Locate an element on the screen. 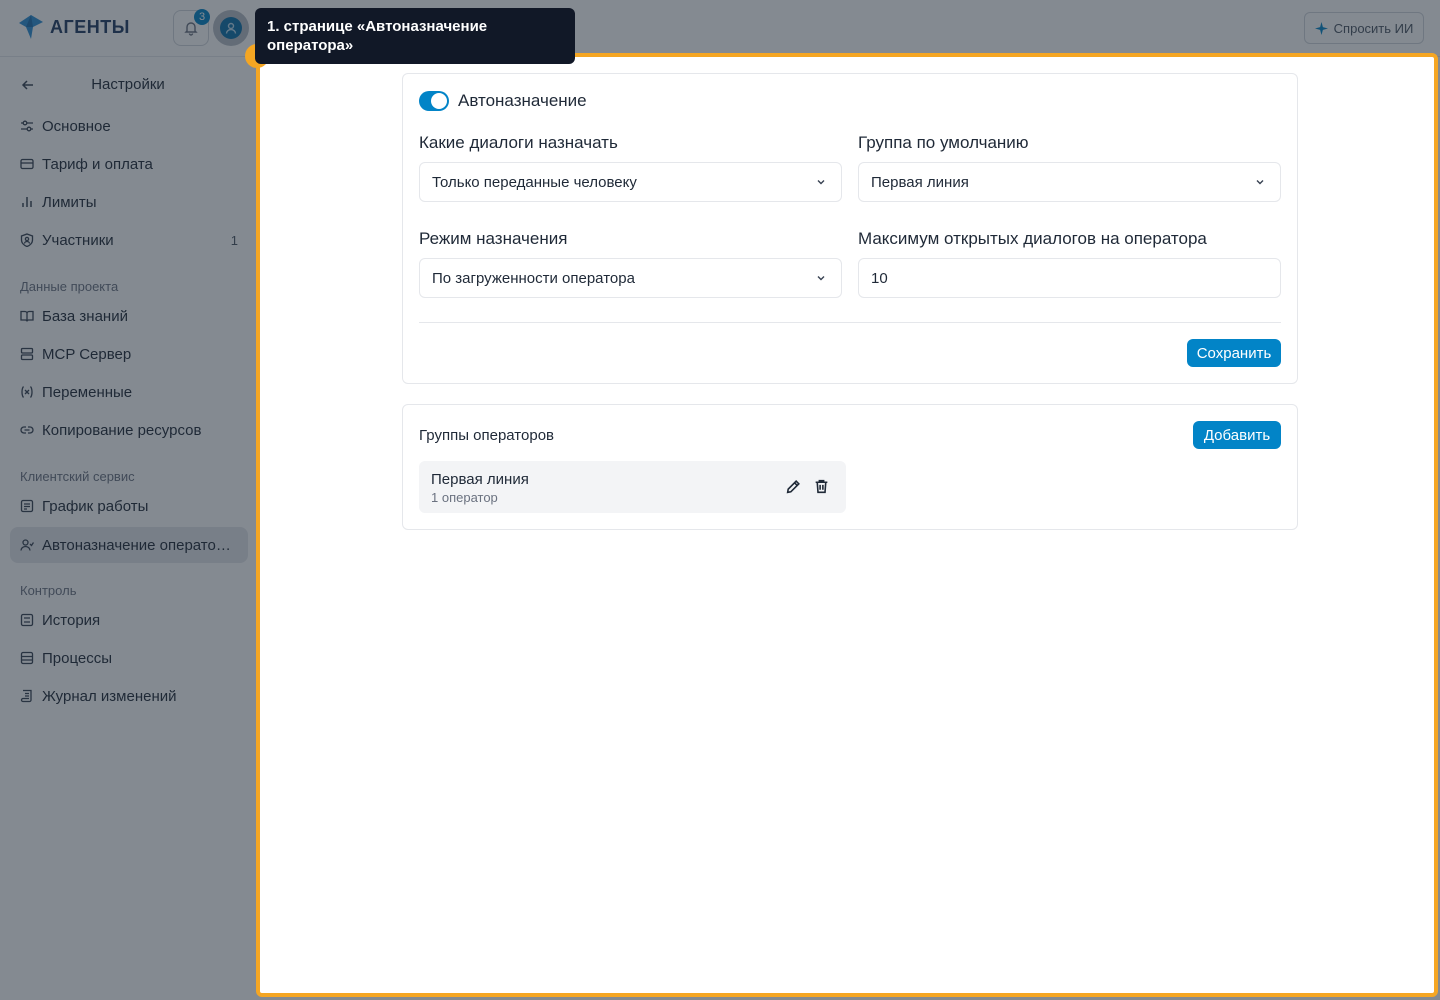 Image resolution: width=1440 pixels, height=1000 pixels. dialogs-select: Только переданные человеку is located at coordinates (630, 182).